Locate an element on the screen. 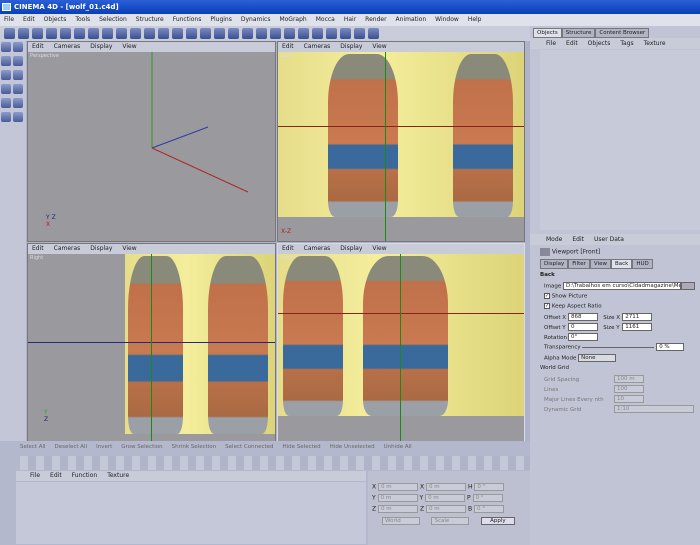 The height and width of the screenshot is (545, 700). scale-icon is located at coordinates (65, 33).